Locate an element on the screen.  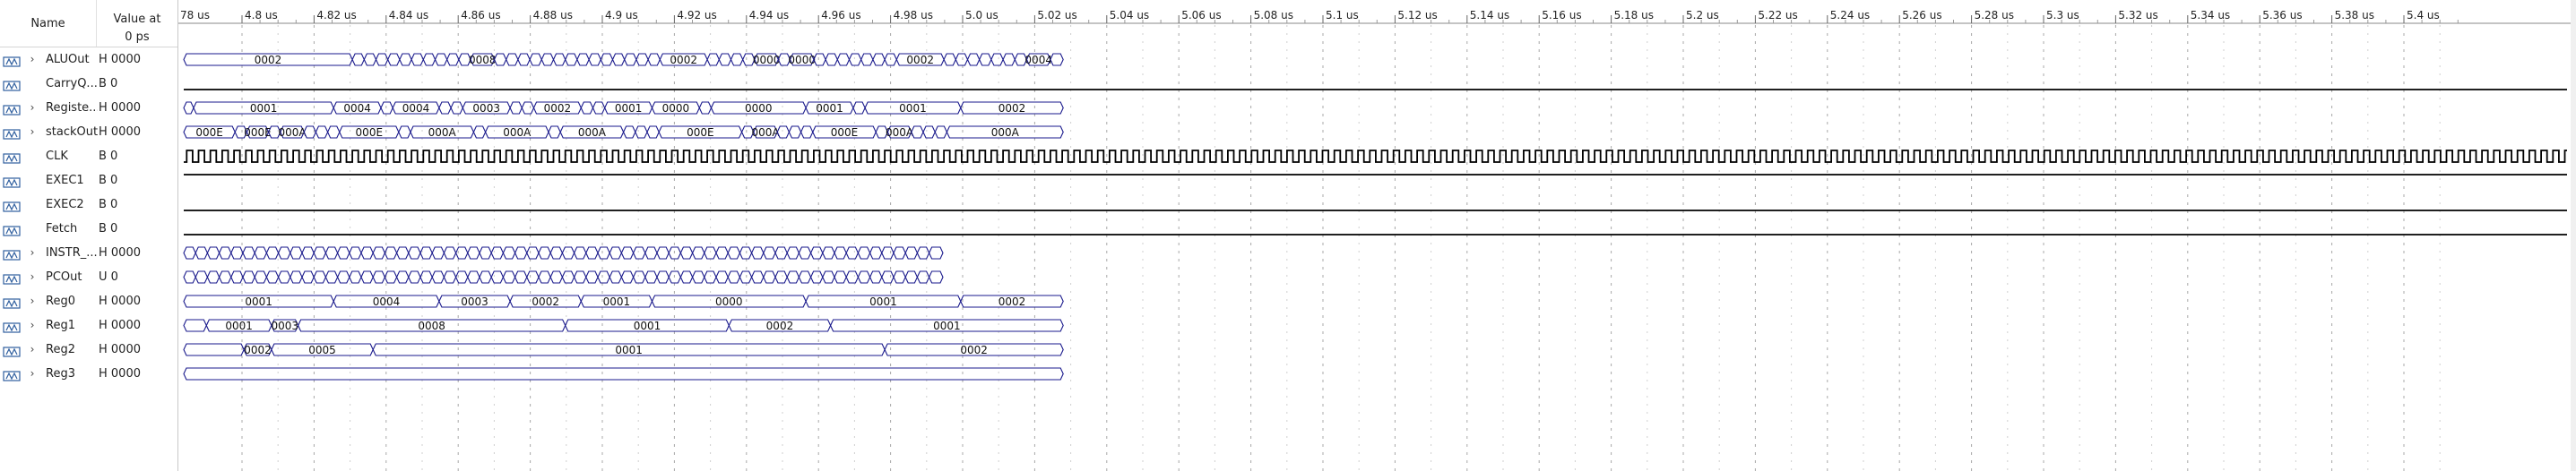
signal-row: › Reg0 H 0000 is located at coordinates (88, 301).